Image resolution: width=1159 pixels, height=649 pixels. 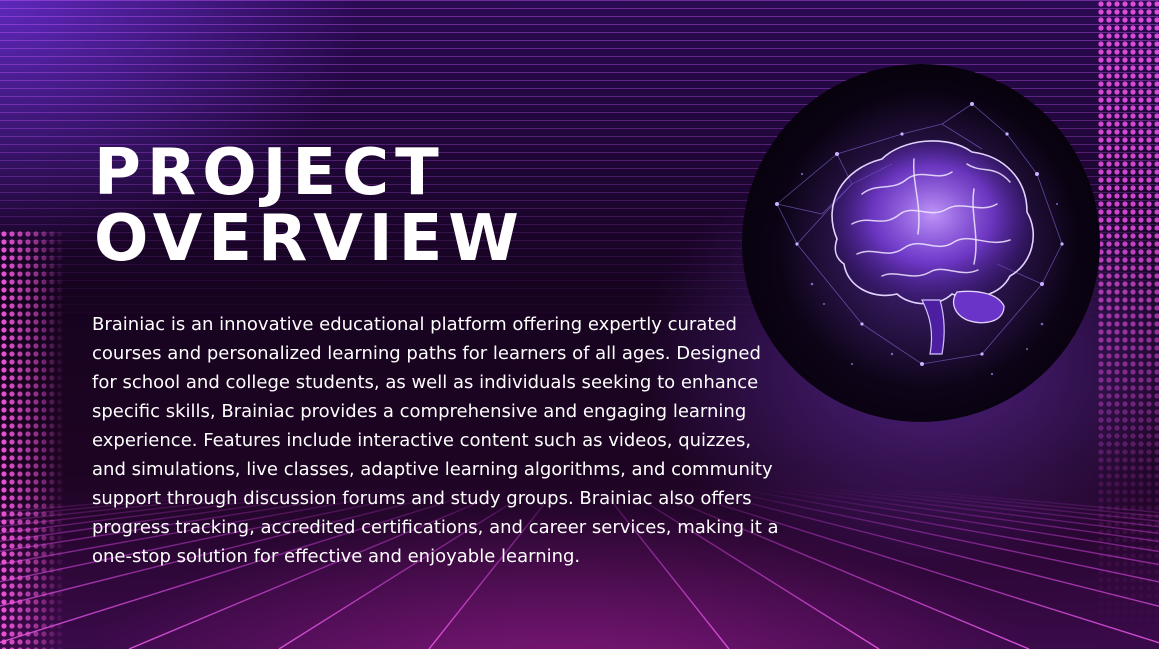 I want to click on dot-pattern-left, so click(x=33, y=439).